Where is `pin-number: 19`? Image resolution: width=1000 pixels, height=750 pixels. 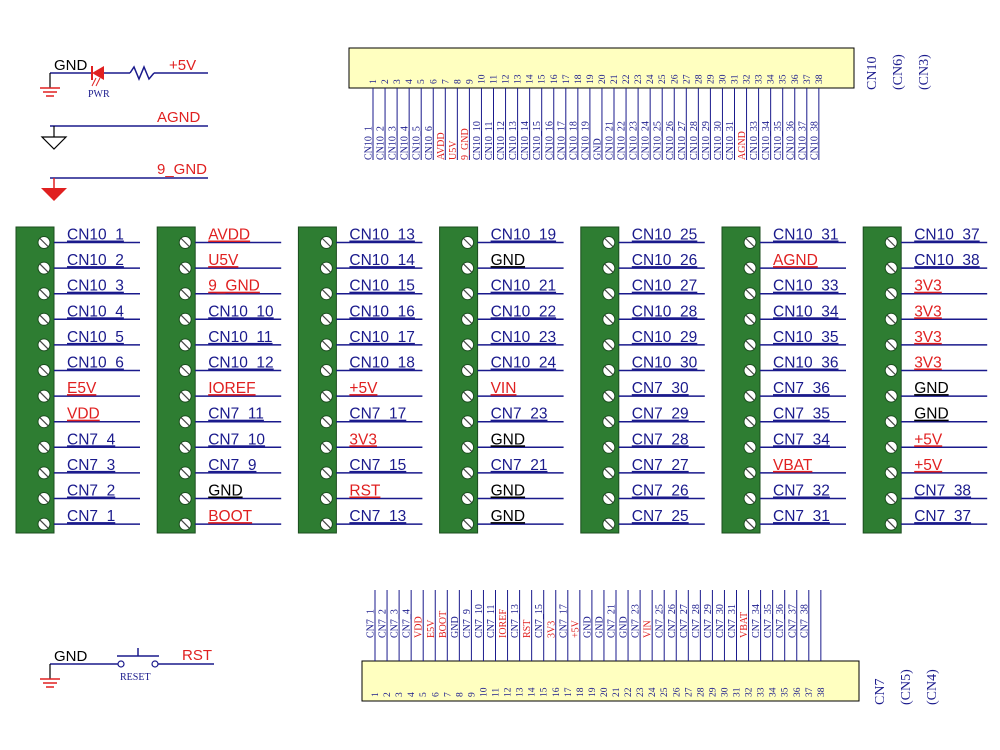 pin-number: 19 is located at coordinates (593, 692).